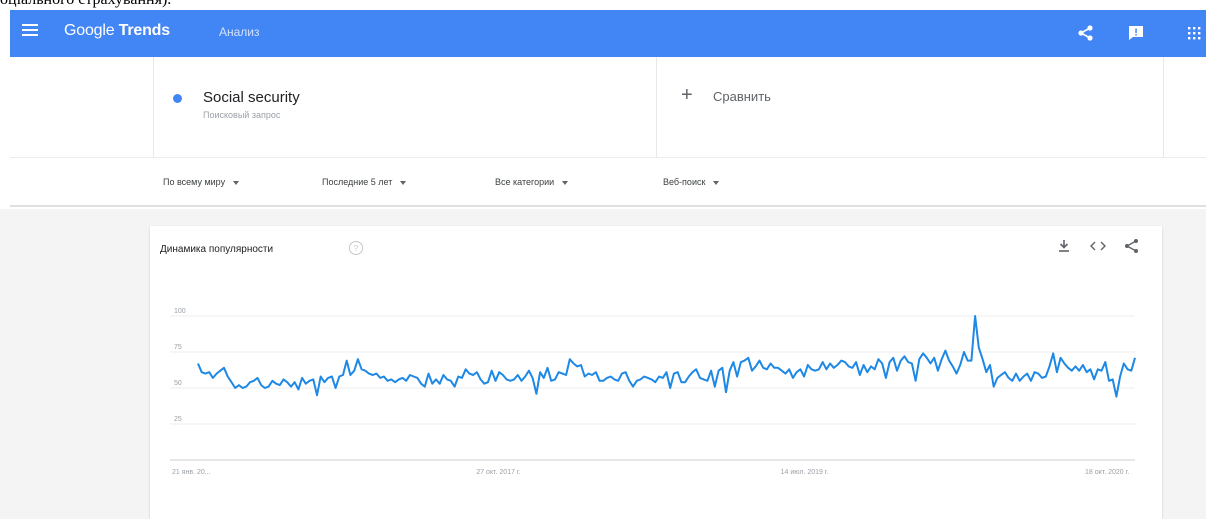 Image resolution: width=1206 pixels, height=519 pixels. What do you see at coordinates (117, 31) in the screenshot?
I see `google-trends-logo: Google Trends` at bounding box center [117, 31].